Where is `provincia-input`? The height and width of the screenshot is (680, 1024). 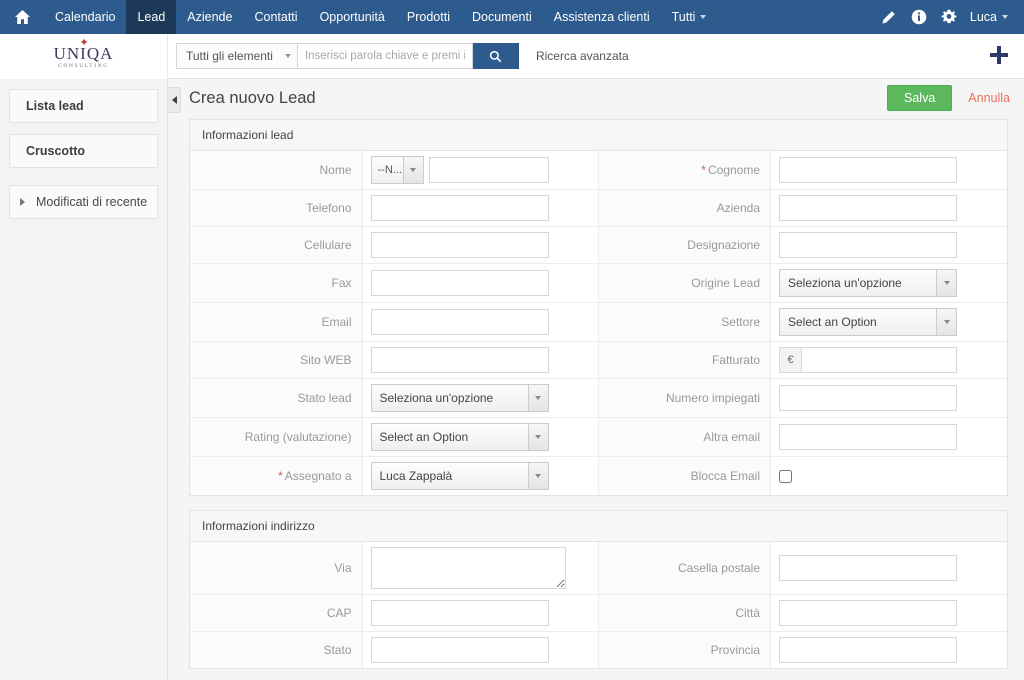 provincia-input is located at coordinates (868, 650).